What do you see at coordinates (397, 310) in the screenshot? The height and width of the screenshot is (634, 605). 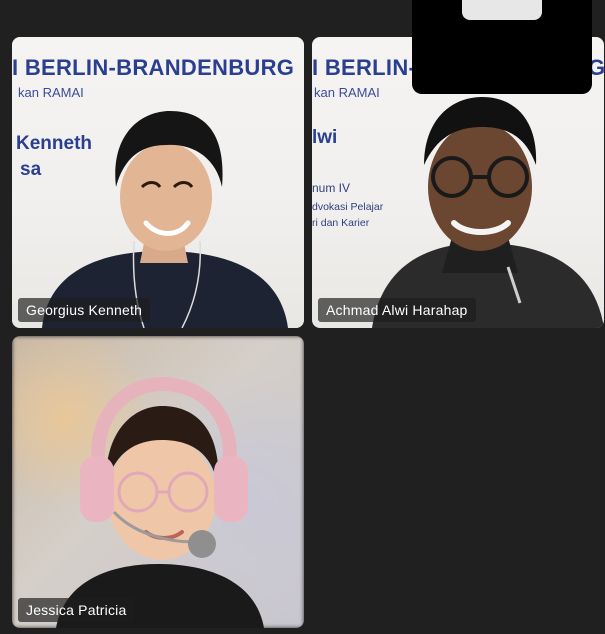 I see `participant-name-label: Achmad Alwi Harahap` at bounding box center [397, 310].